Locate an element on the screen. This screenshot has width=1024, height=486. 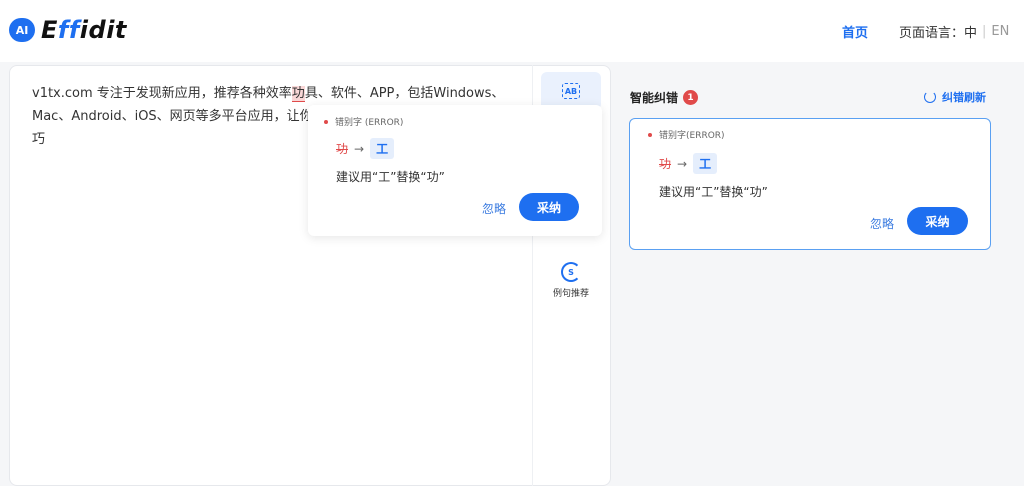
error-type-text: 错别字(ERROR) is located at coordinates (692, 136).